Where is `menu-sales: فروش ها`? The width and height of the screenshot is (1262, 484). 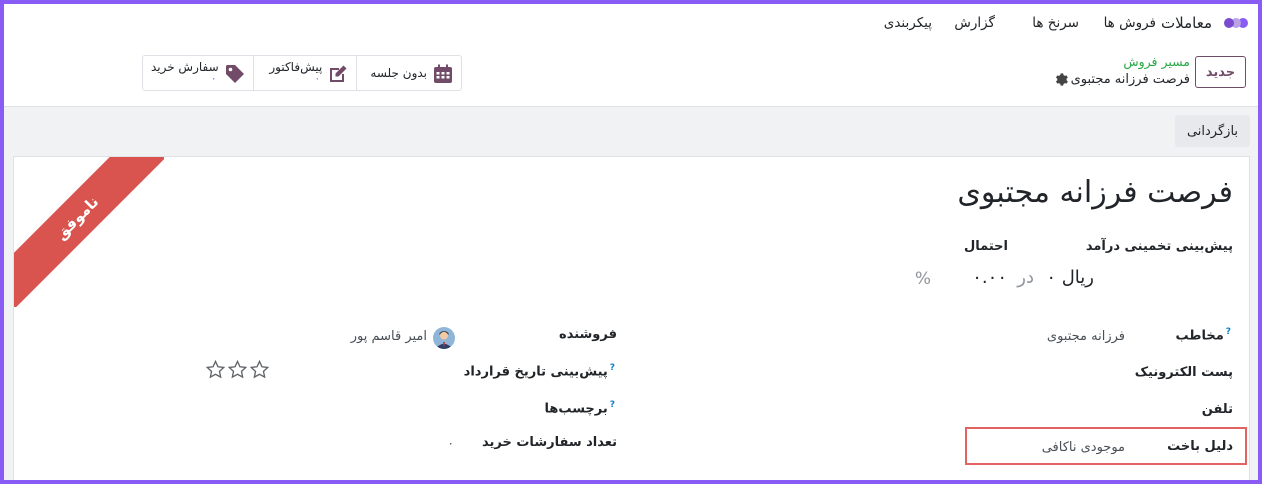 menu-sales: فروش ها is located at coordinates (1130, 23).